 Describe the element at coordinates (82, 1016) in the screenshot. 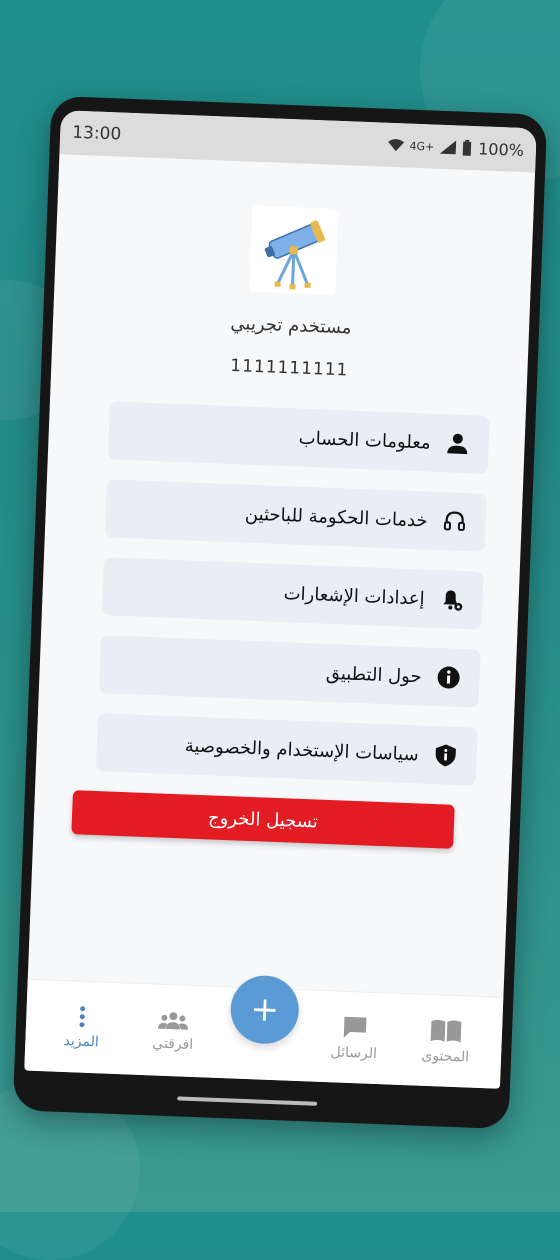

I see `more-vert-icon` at that location.